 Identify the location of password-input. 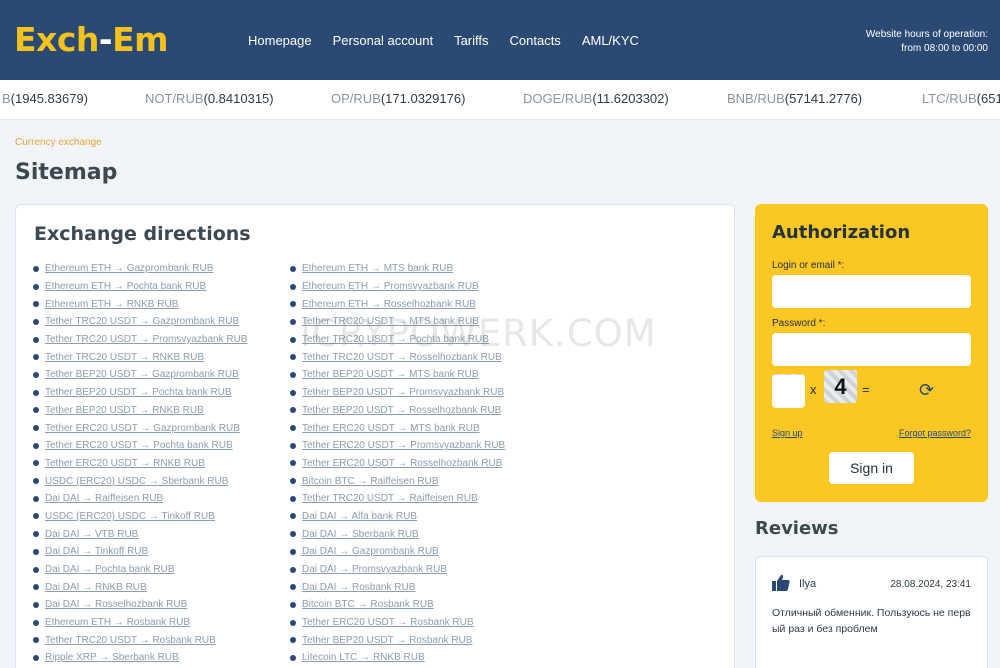
(871, 349).